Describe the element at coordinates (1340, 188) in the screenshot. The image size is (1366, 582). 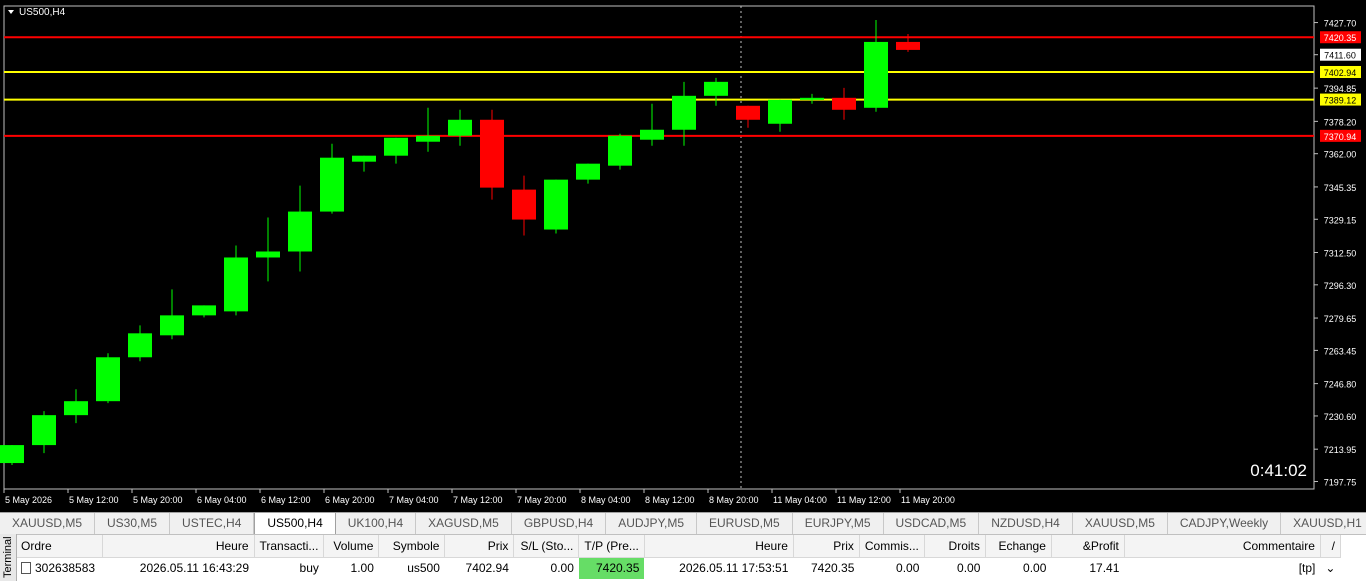
I see `y-tick-label-5: 7345.35` at that location.